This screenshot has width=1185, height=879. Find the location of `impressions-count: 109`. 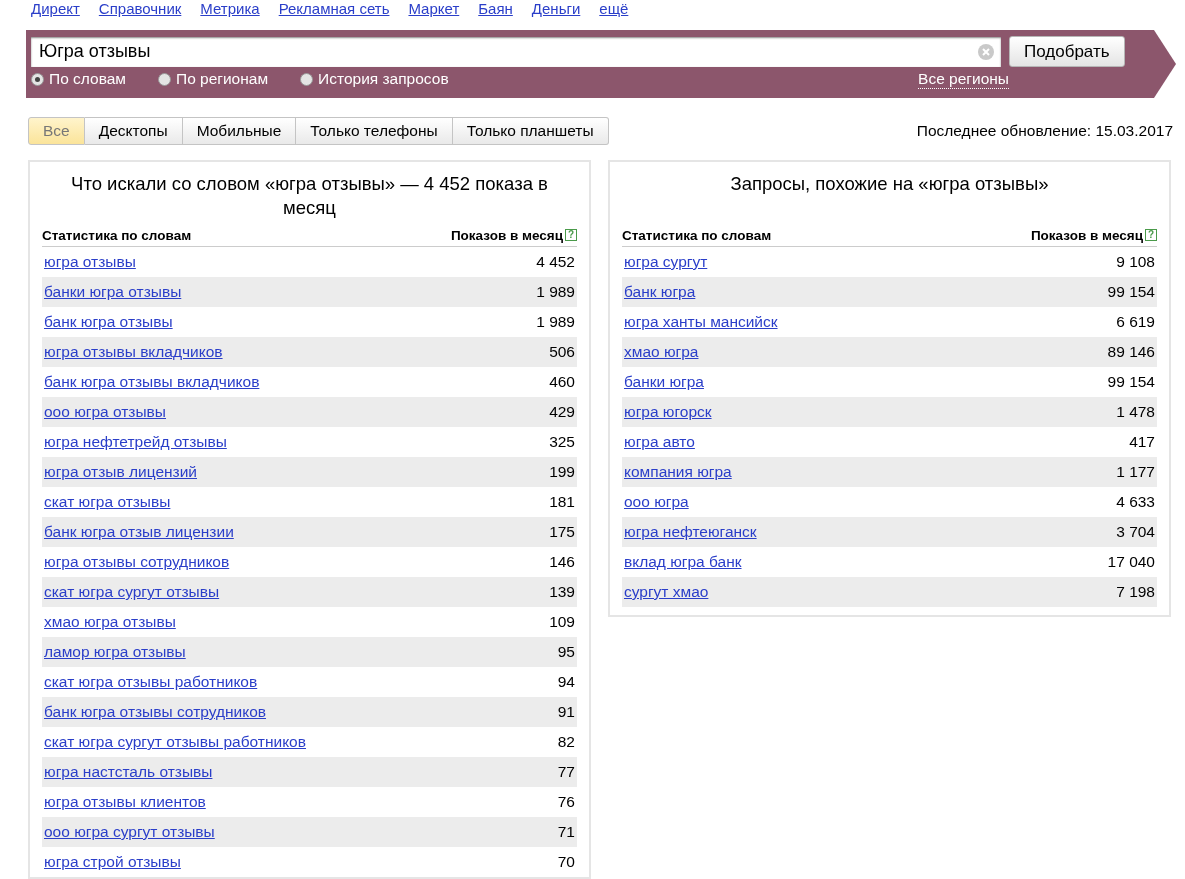

impressions-count: 109 is located at coordinates (562, 622).